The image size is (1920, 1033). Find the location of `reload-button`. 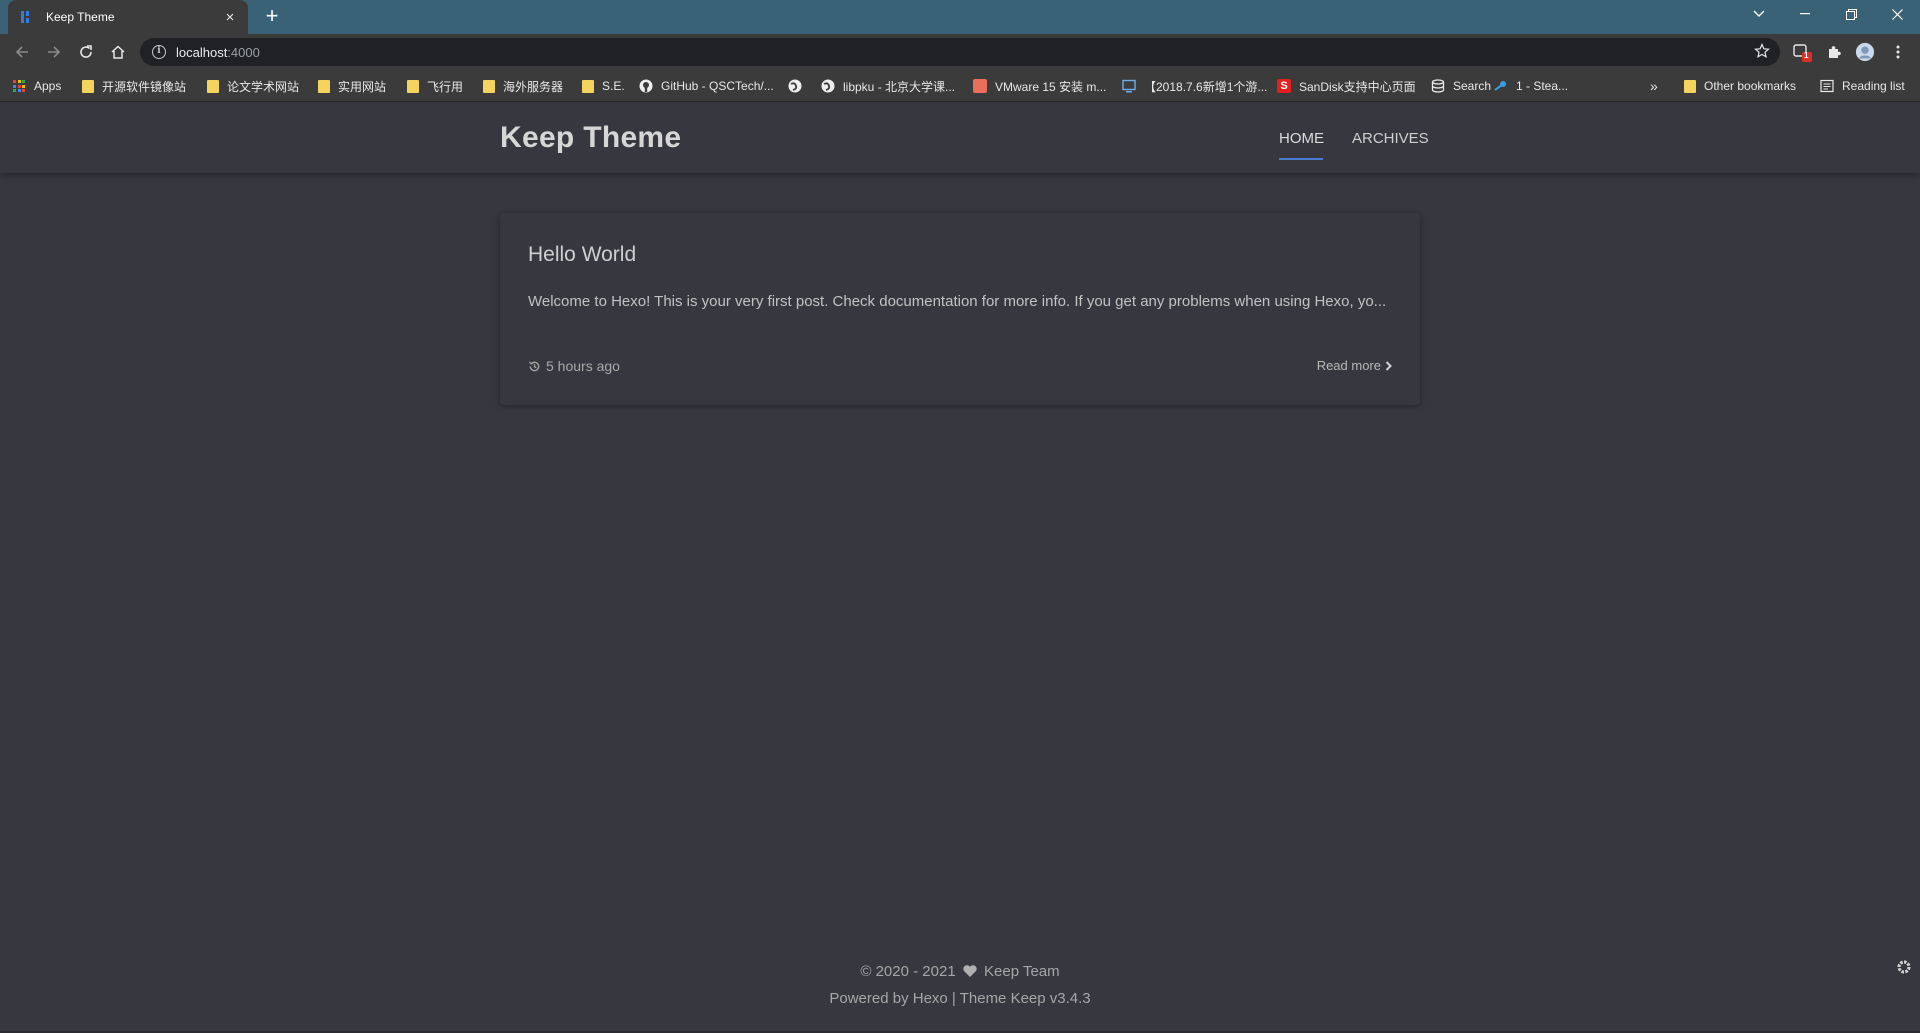

reload-button is located at coordinates (86, 52).